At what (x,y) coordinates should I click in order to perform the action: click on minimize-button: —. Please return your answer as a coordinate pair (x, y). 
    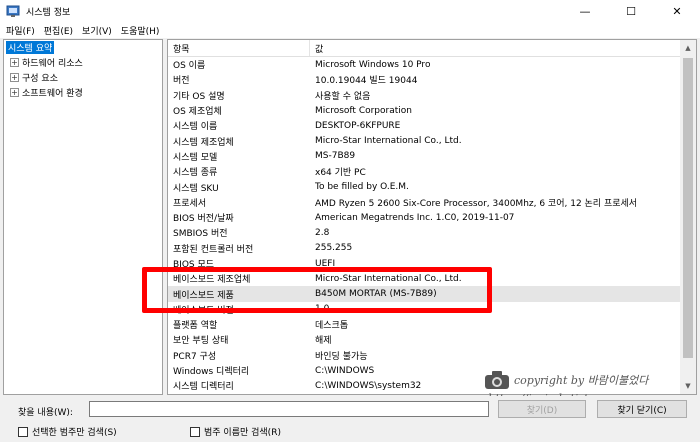
    Looking at the image, I should click on (585, 11).